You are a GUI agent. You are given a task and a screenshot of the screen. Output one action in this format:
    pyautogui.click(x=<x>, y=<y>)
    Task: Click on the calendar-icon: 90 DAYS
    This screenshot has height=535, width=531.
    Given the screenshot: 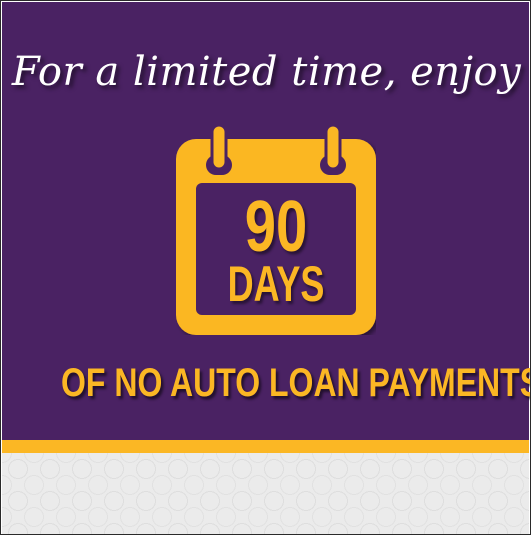 What is the action you would take?
    pyautogui.click(x=276, y=230)
    